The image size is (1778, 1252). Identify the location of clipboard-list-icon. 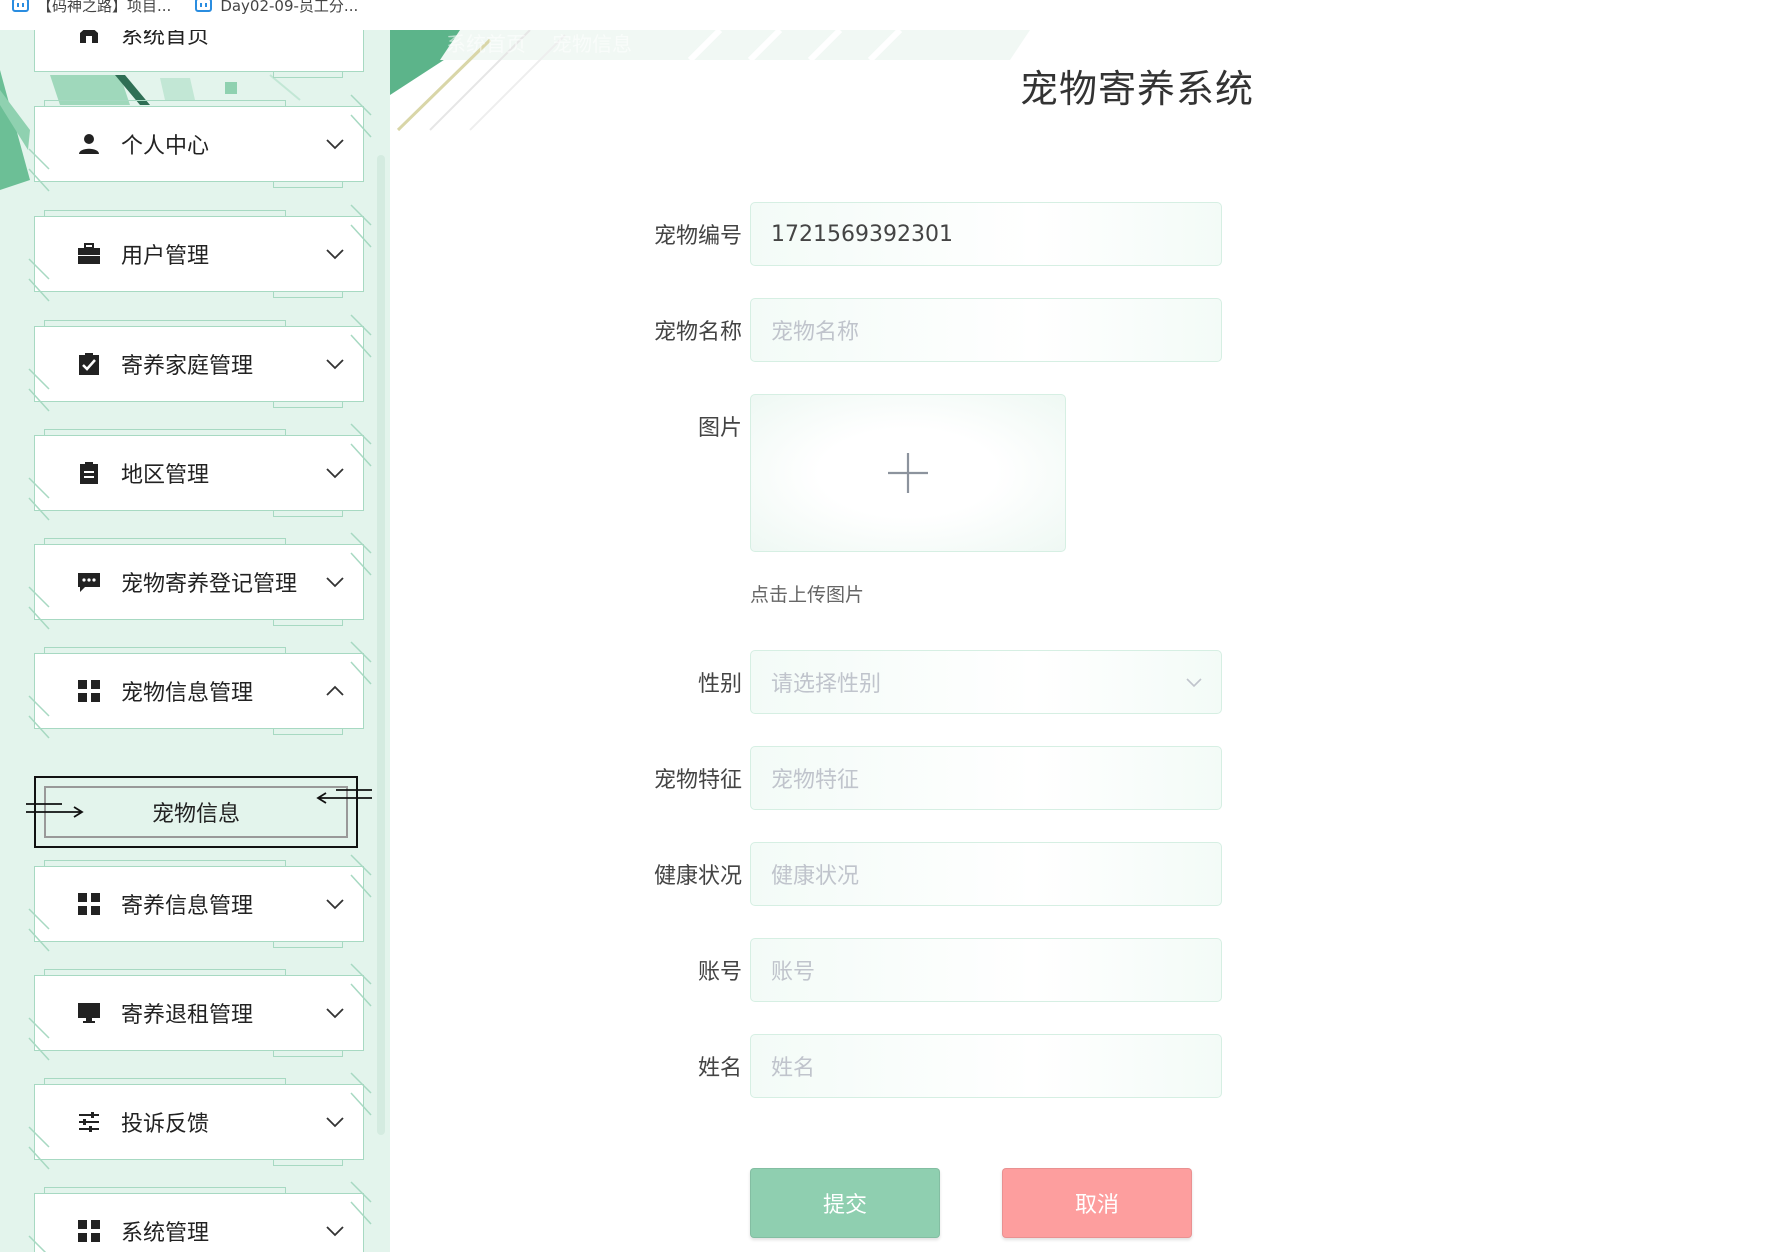
(89, 473).